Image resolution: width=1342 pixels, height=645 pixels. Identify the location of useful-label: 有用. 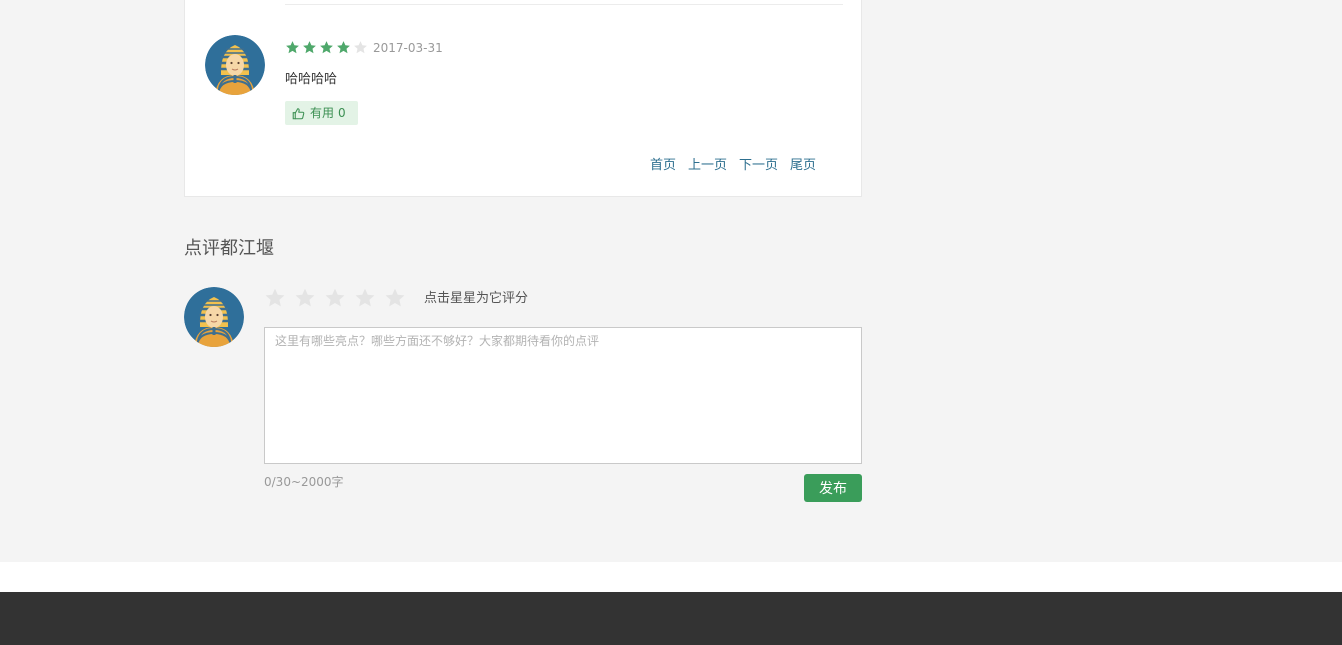
(322, 113).